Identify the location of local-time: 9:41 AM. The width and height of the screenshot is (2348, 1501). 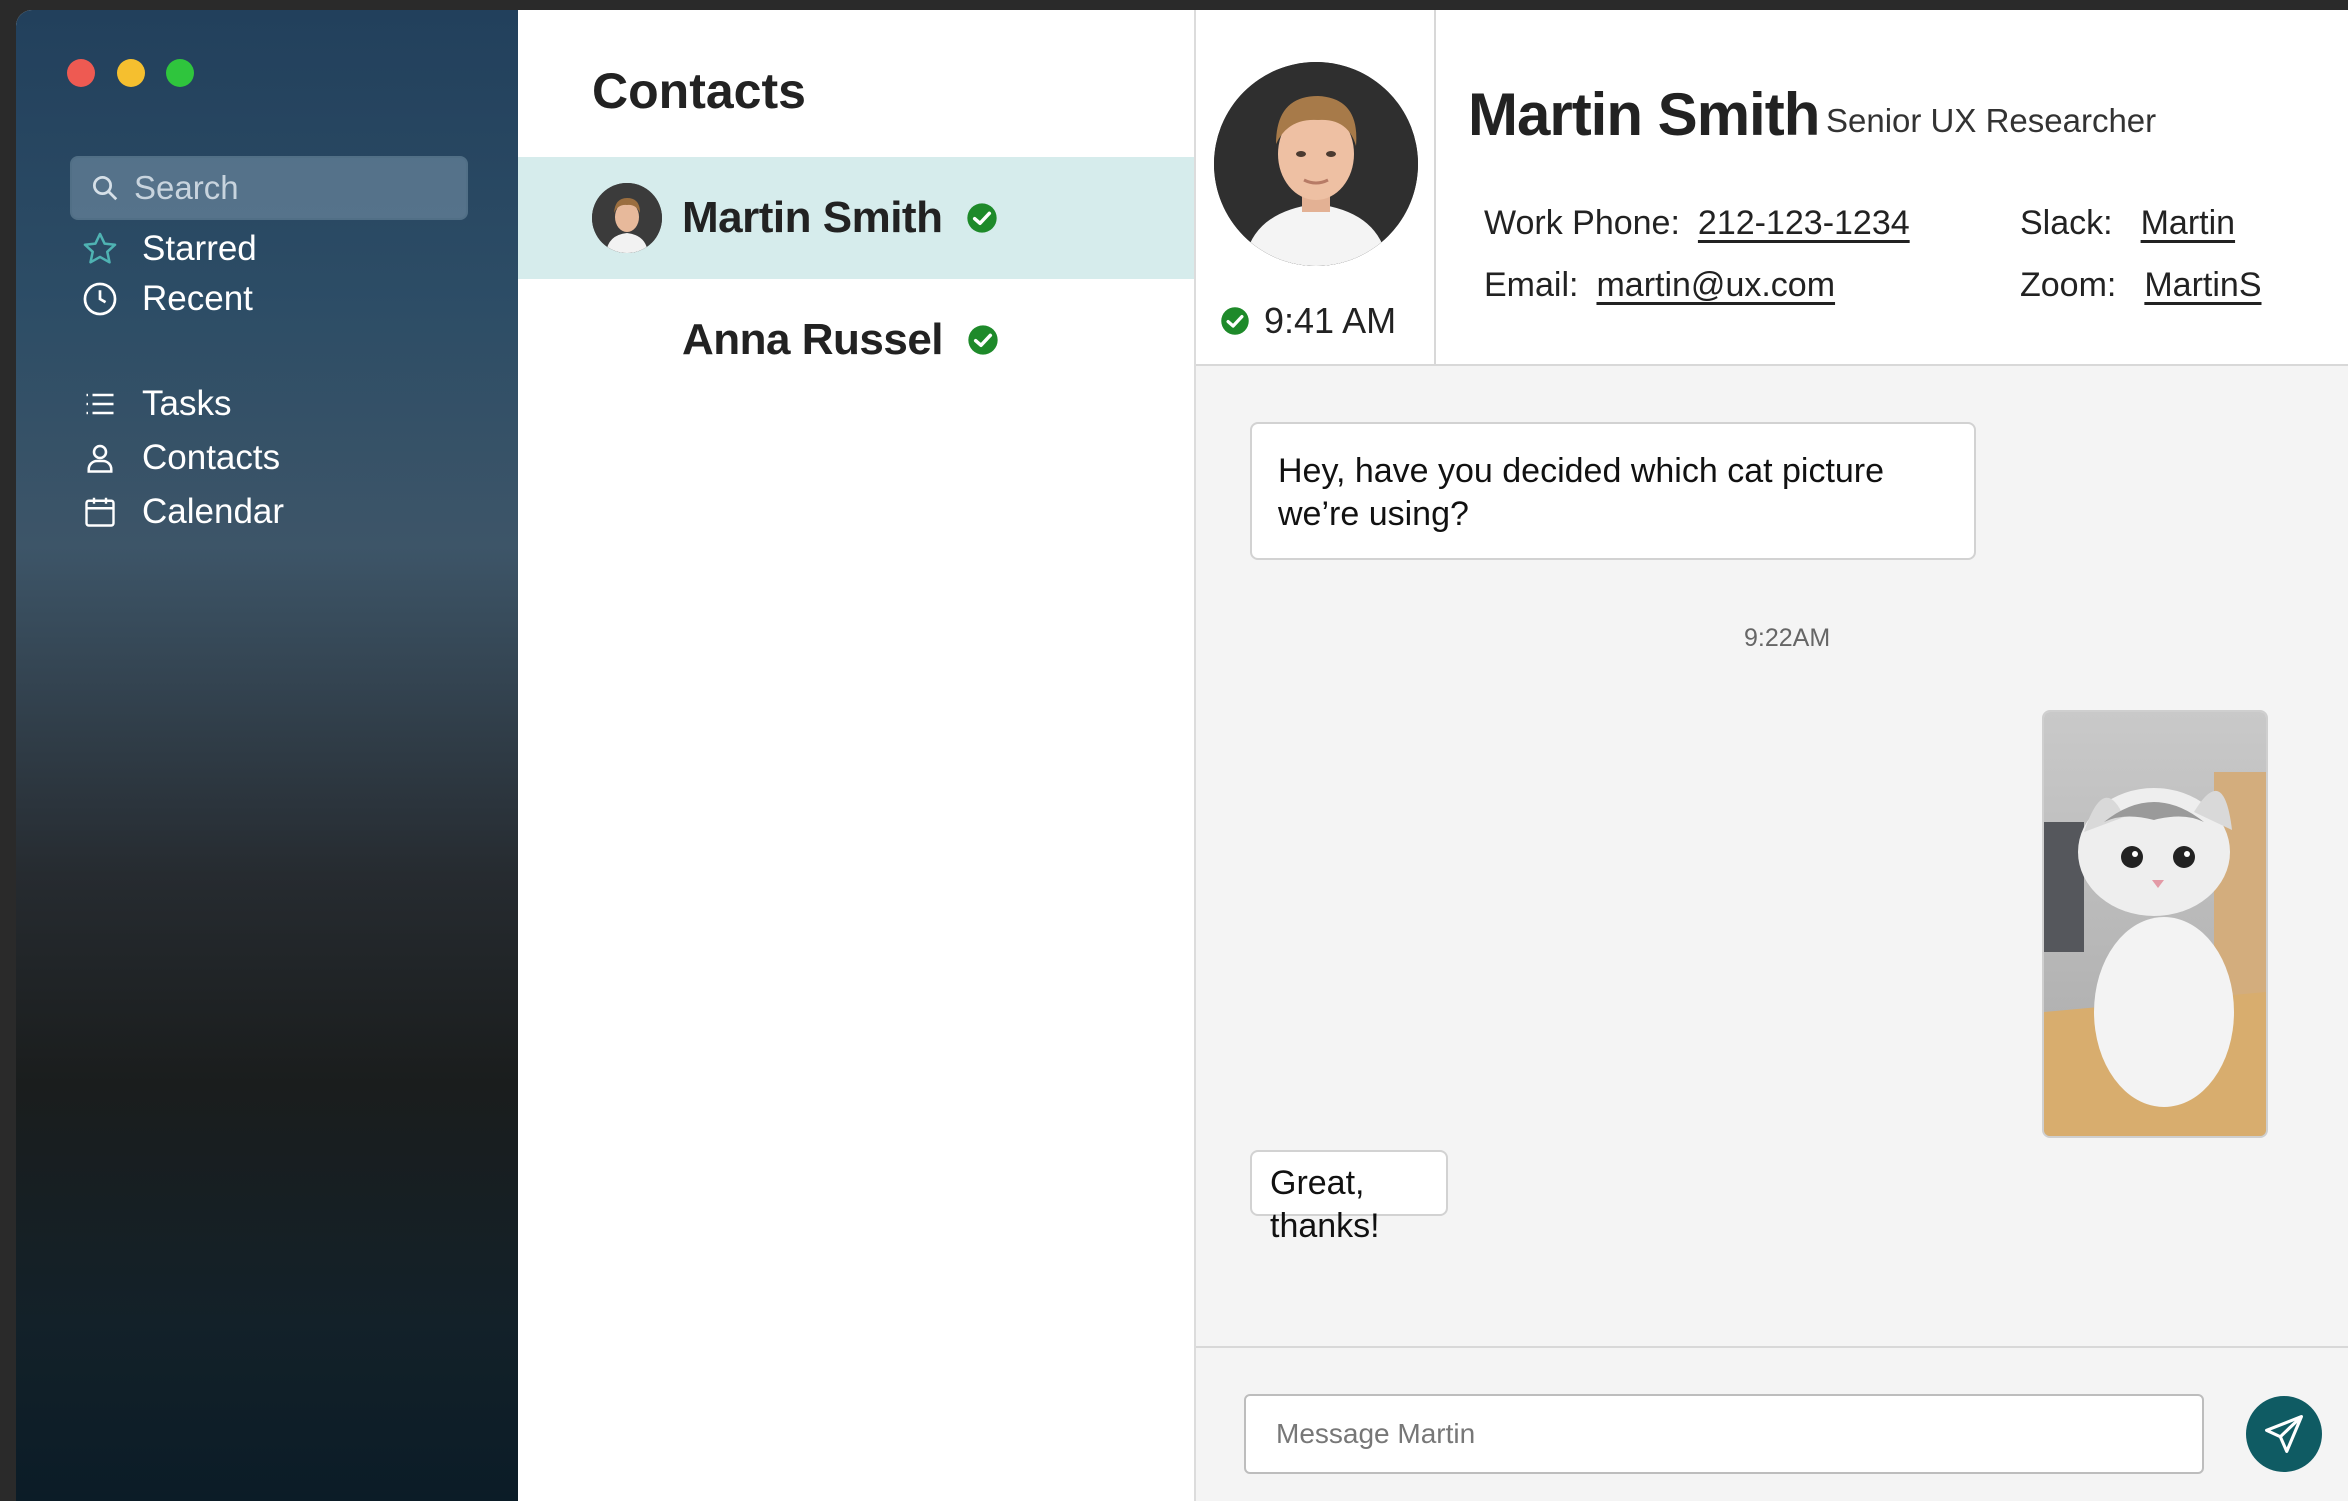
(1308, 321).